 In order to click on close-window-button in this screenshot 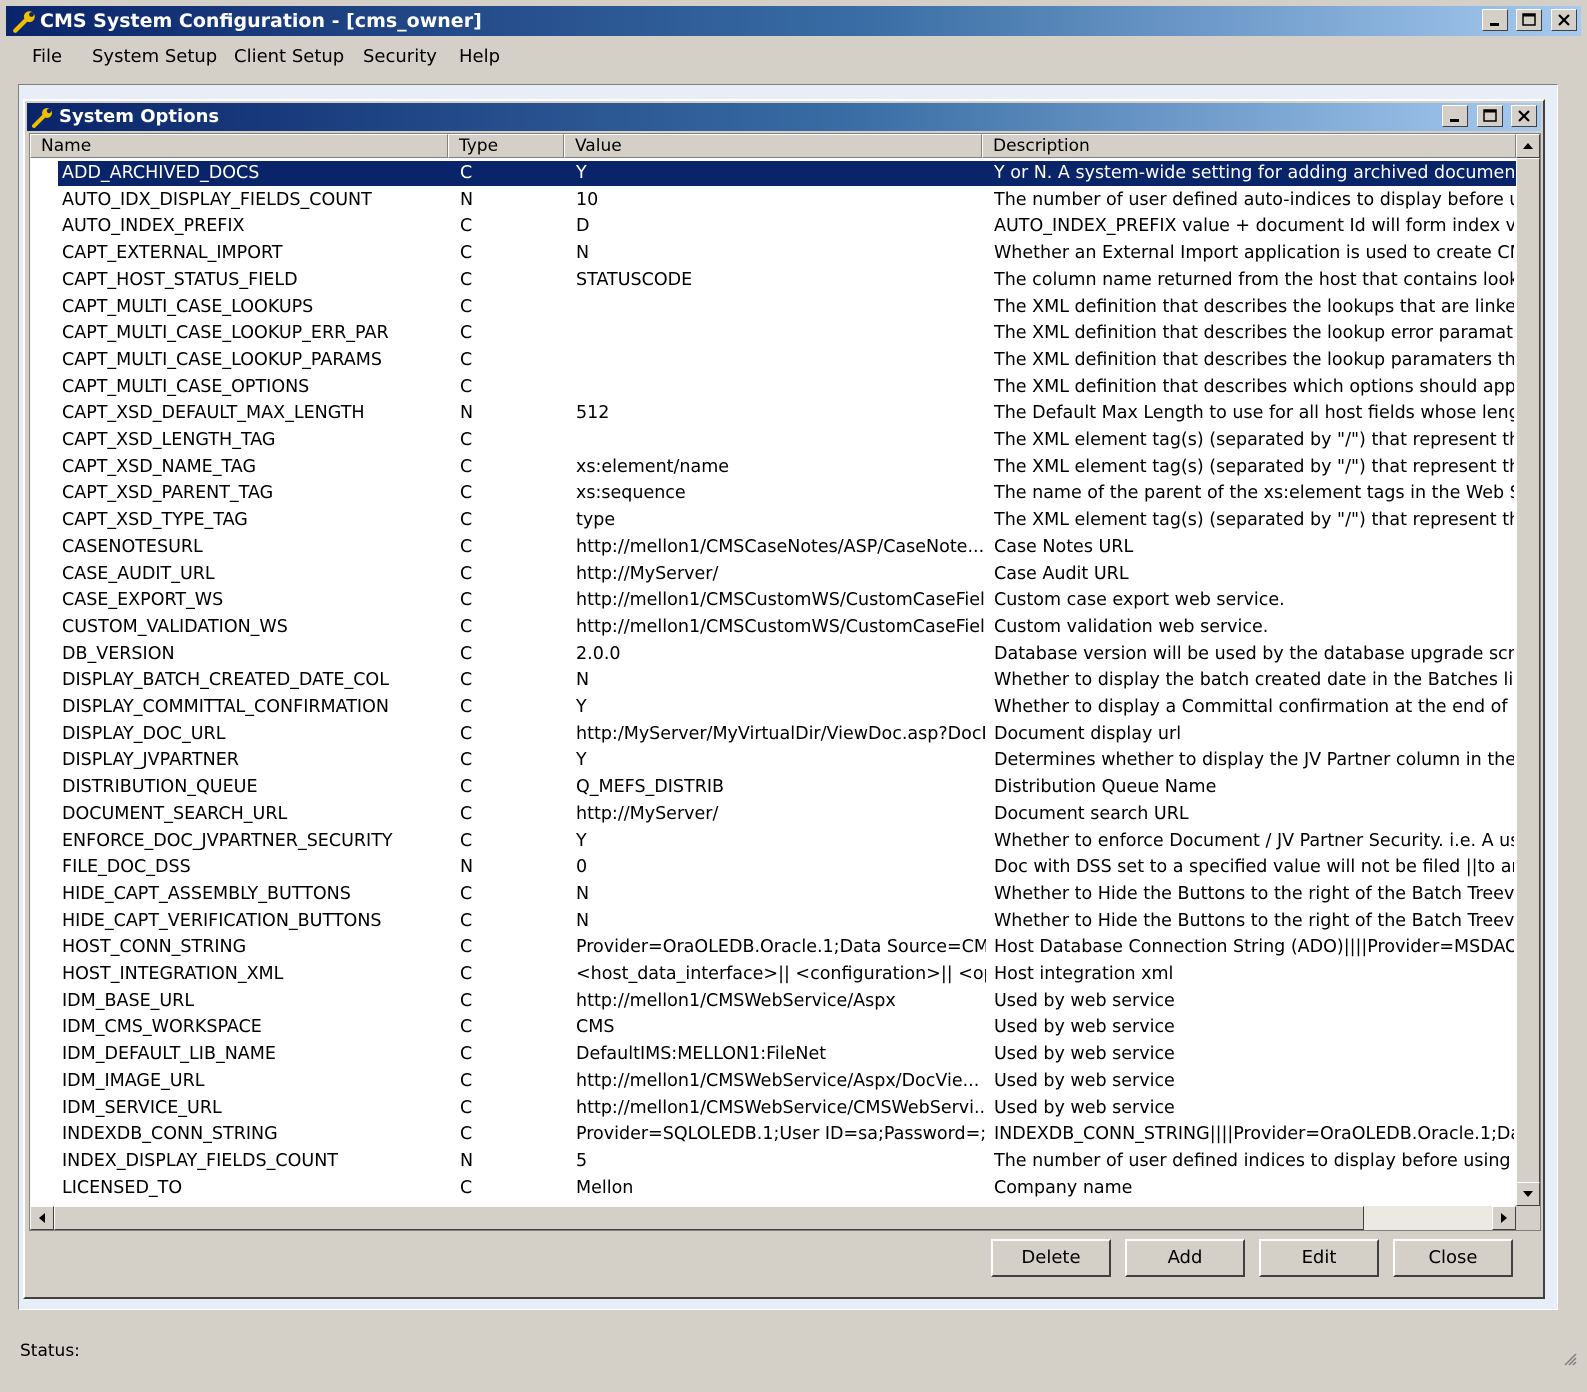, I will do `click(1564, 20)`.